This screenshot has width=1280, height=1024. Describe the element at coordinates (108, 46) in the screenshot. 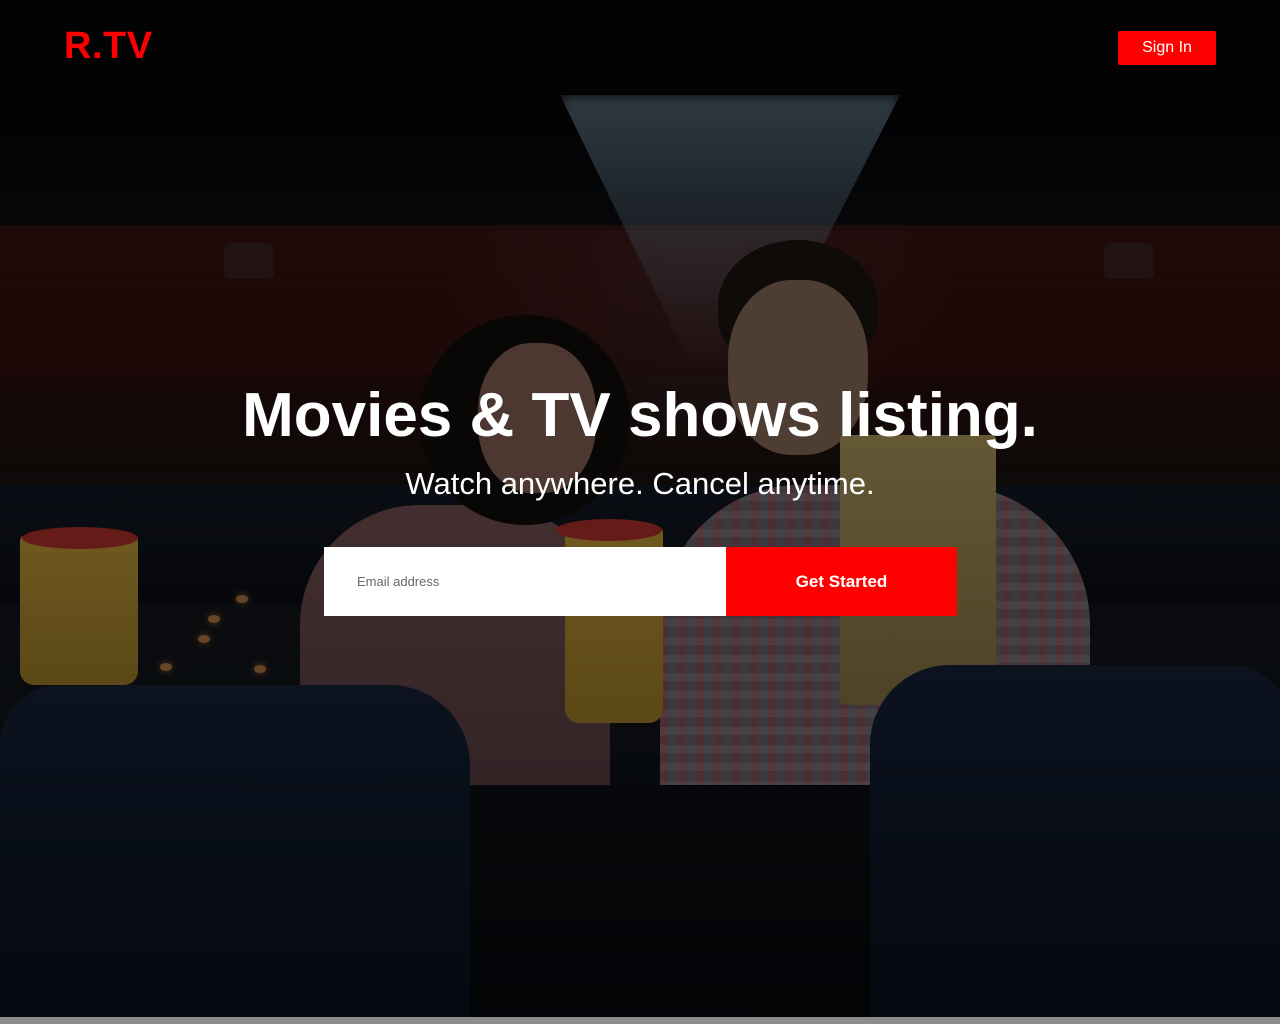

I see `brand-logo: R.TV` at that location.